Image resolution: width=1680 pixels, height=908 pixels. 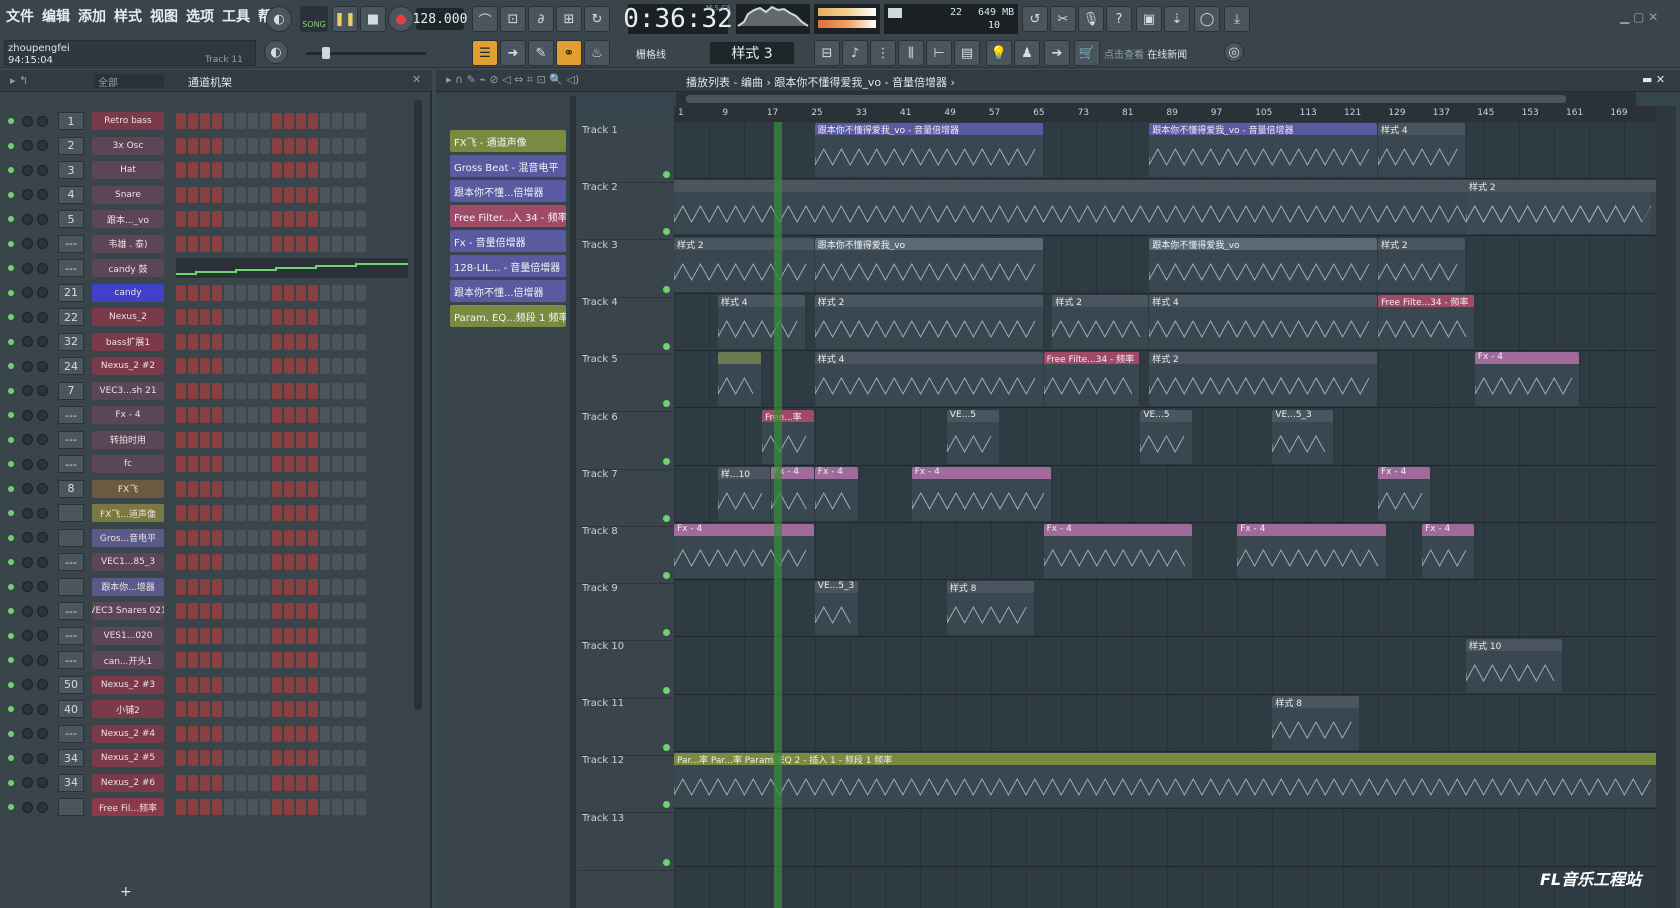 I want to click on channel-mixer-number: 8, so click(x=71, y=488).